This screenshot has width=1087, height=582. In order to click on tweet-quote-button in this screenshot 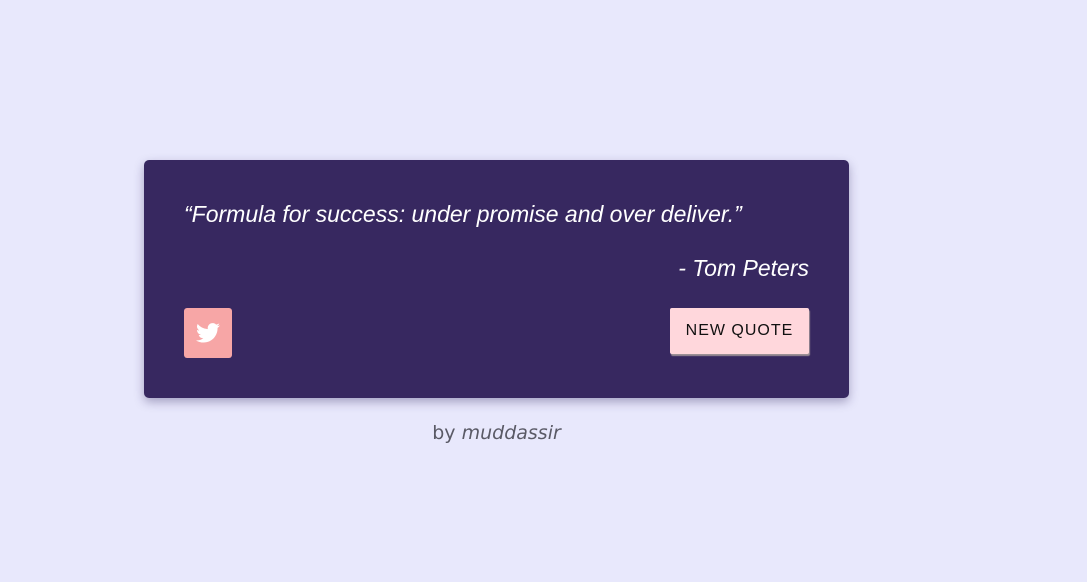, I will do `click(208, 333)`.